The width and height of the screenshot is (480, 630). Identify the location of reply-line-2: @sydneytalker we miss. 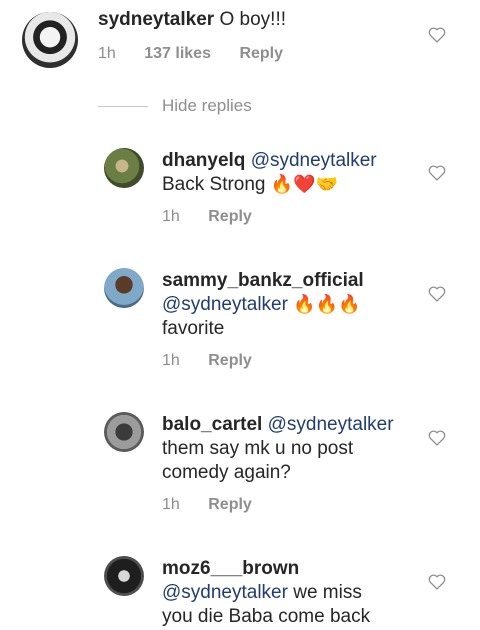
(262, 592).